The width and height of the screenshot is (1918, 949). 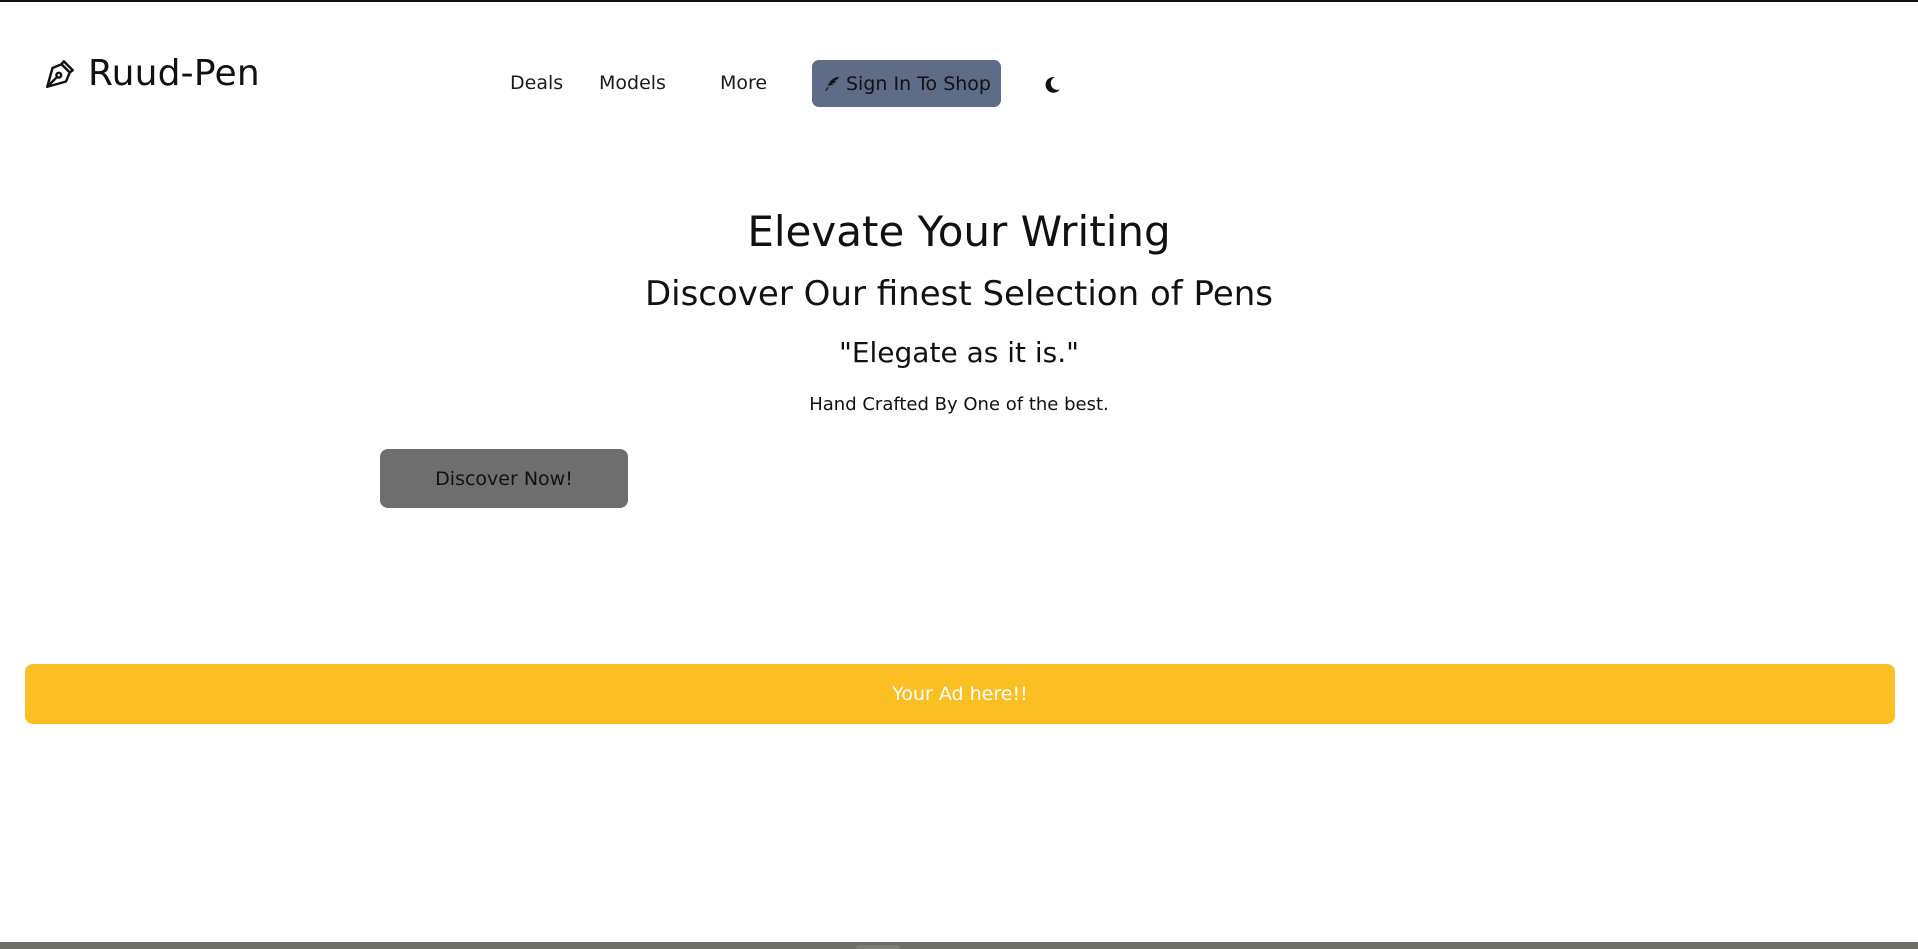 I want to click on sign-in-button: Sign In To Shop, so click(x=906, y=83).